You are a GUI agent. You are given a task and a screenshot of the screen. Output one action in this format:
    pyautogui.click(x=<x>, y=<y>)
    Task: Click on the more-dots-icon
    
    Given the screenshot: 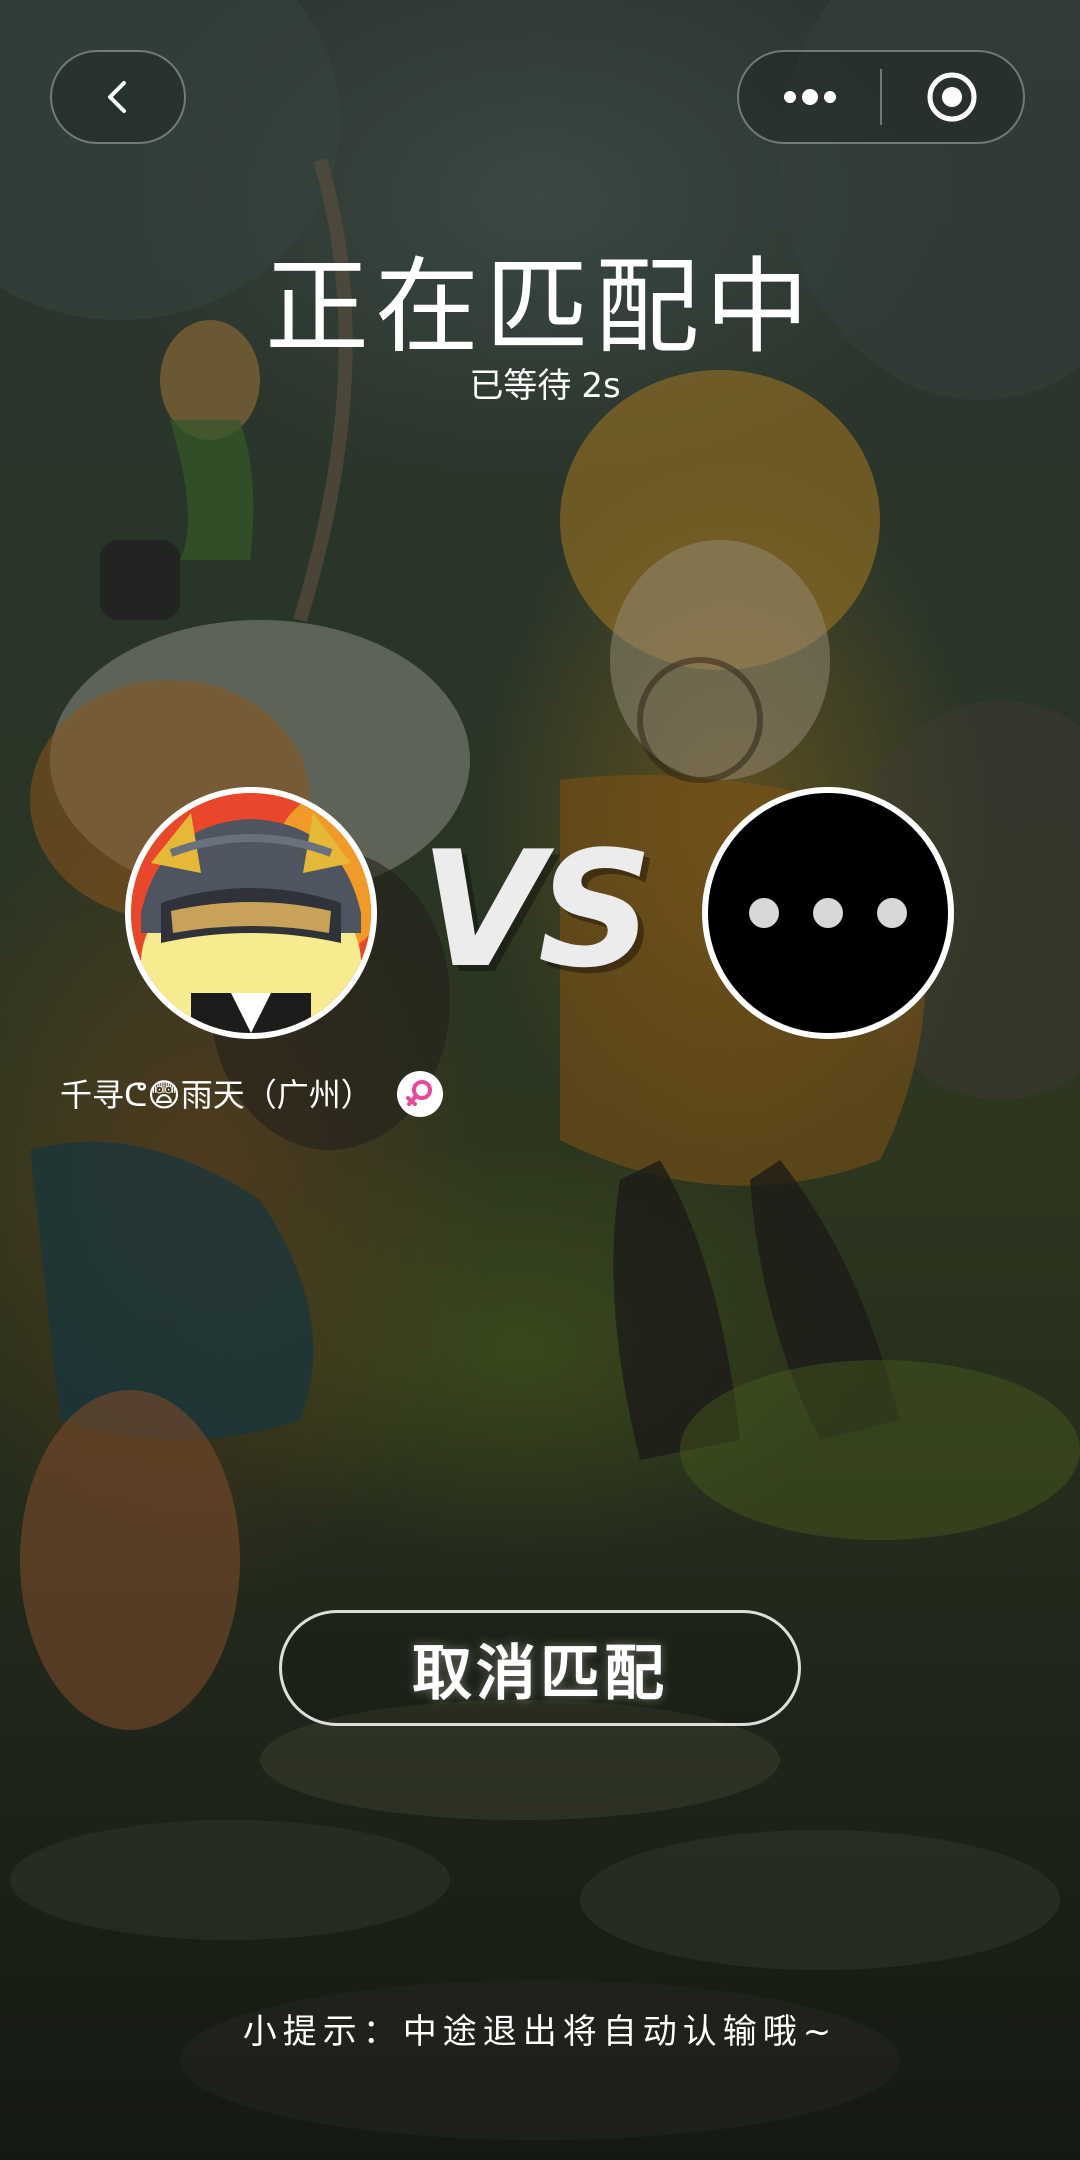 What is the action you would take?
    pyautogui.click(x=809, y=97)
    